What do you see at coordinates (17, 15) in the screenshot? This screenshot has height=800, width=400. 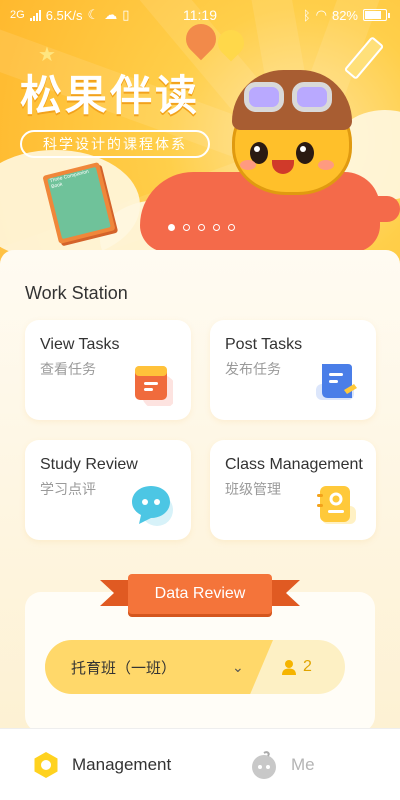 I see `network-type: 2G` at bounding box center [17, 15].